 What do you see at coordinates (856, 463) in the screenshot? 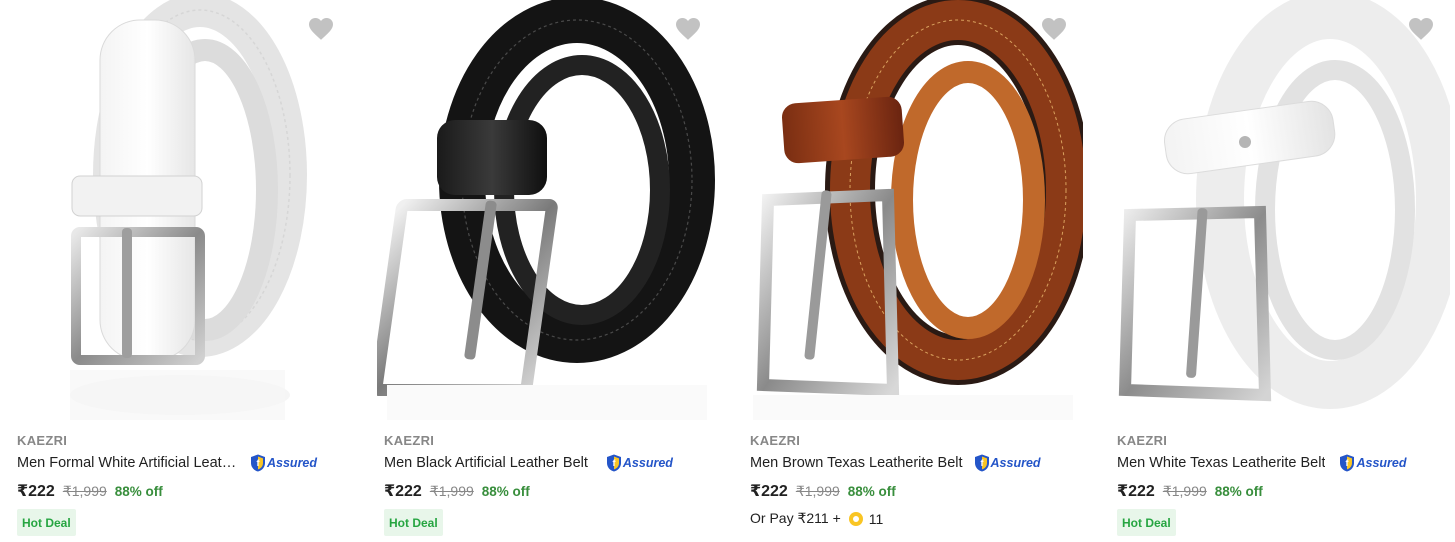
I see `product-title: Men Brown Texas Leatherite Belt` at bounding box center [856, 463].